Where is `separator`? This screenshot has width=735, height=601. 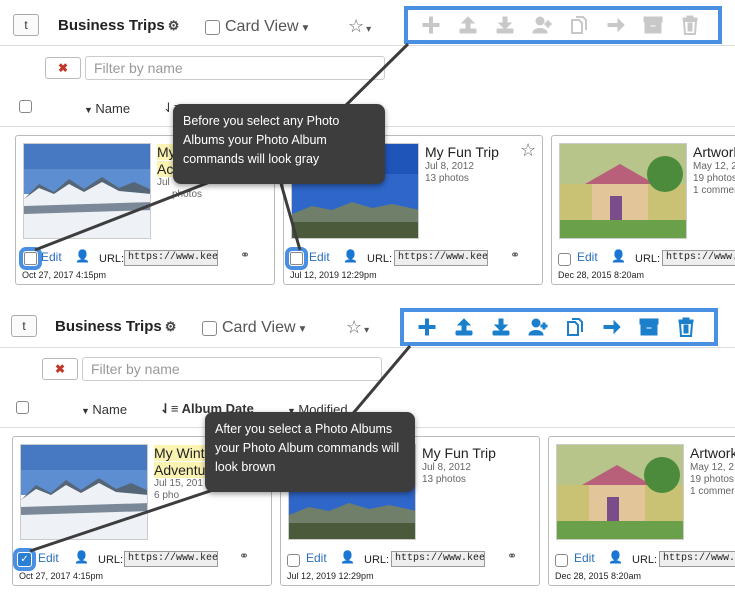
separator is located at coordinates (367, 296).